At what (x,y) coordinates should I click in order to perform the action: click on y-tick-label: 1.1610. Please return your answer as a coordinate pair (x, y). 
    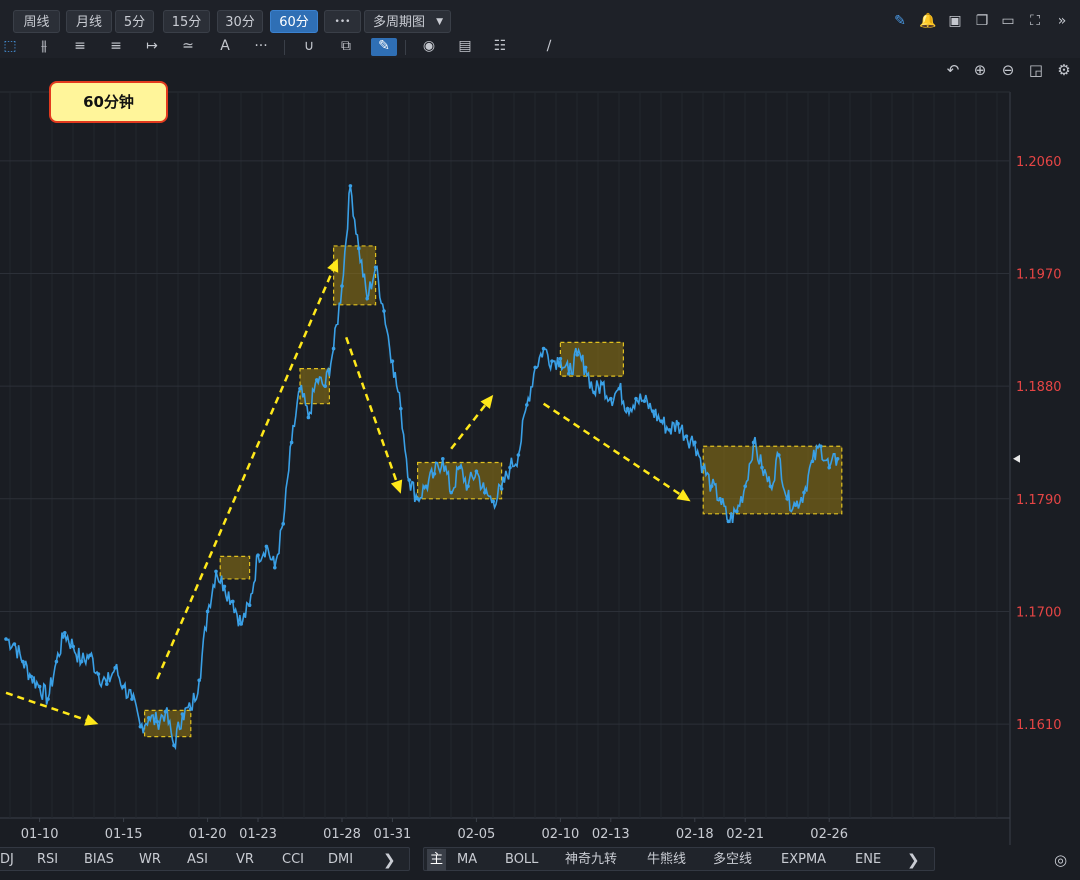
    Looking at the image, I should click on (1039, 725).